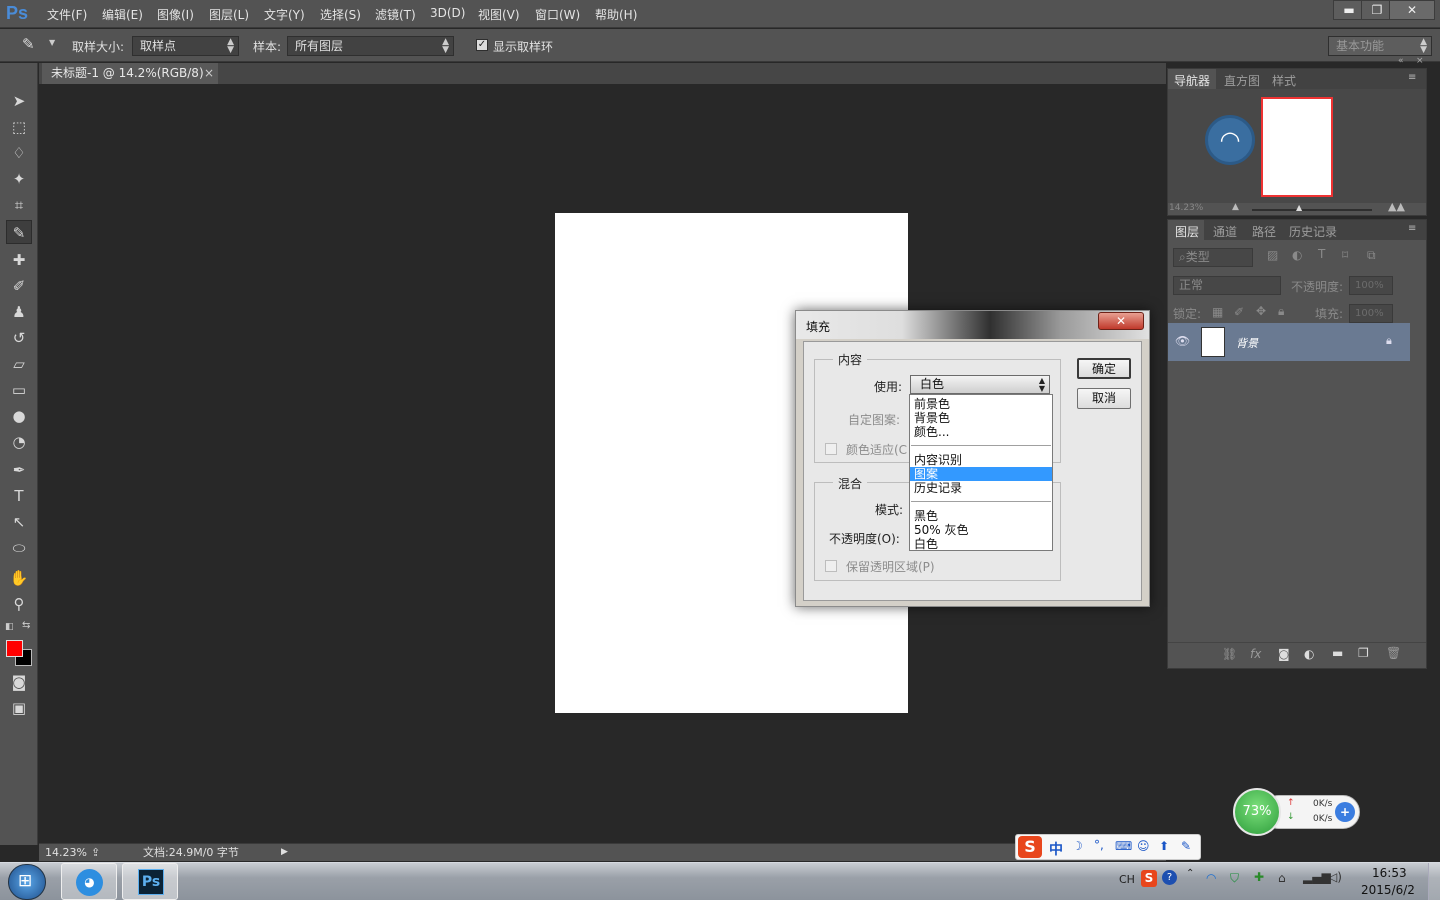 The width and height of the screenshot is (1440, 900). I want to click on signal-strength-icon: ▂▄▆, so click(1317, 877).